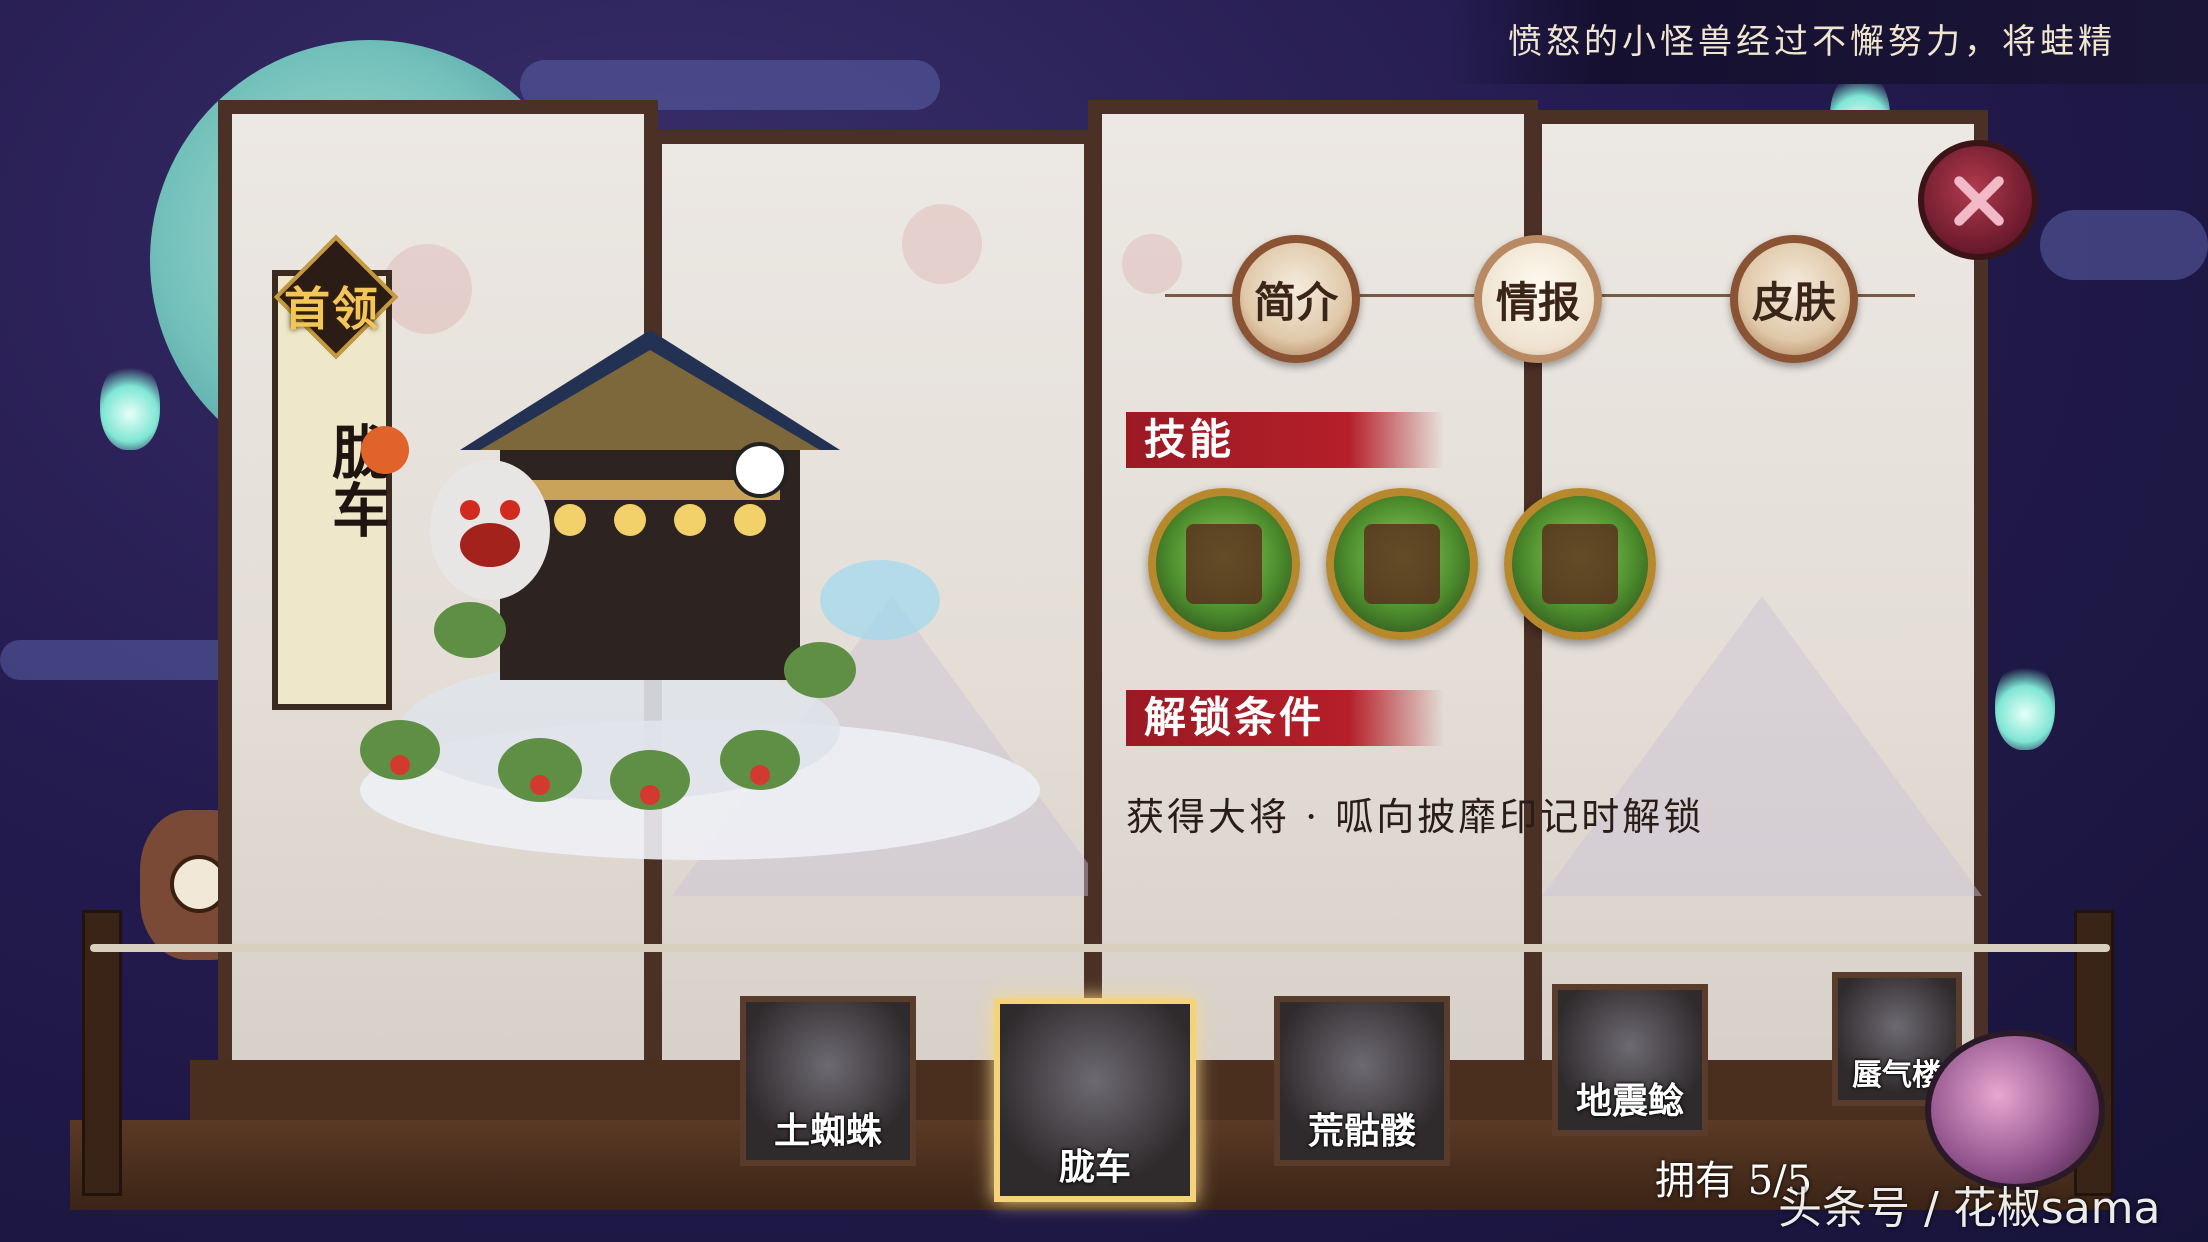 The height and width of the screenshot is (1242, 2208). I want to click on card-label: 土蜘蛛, so click(827, 1131).